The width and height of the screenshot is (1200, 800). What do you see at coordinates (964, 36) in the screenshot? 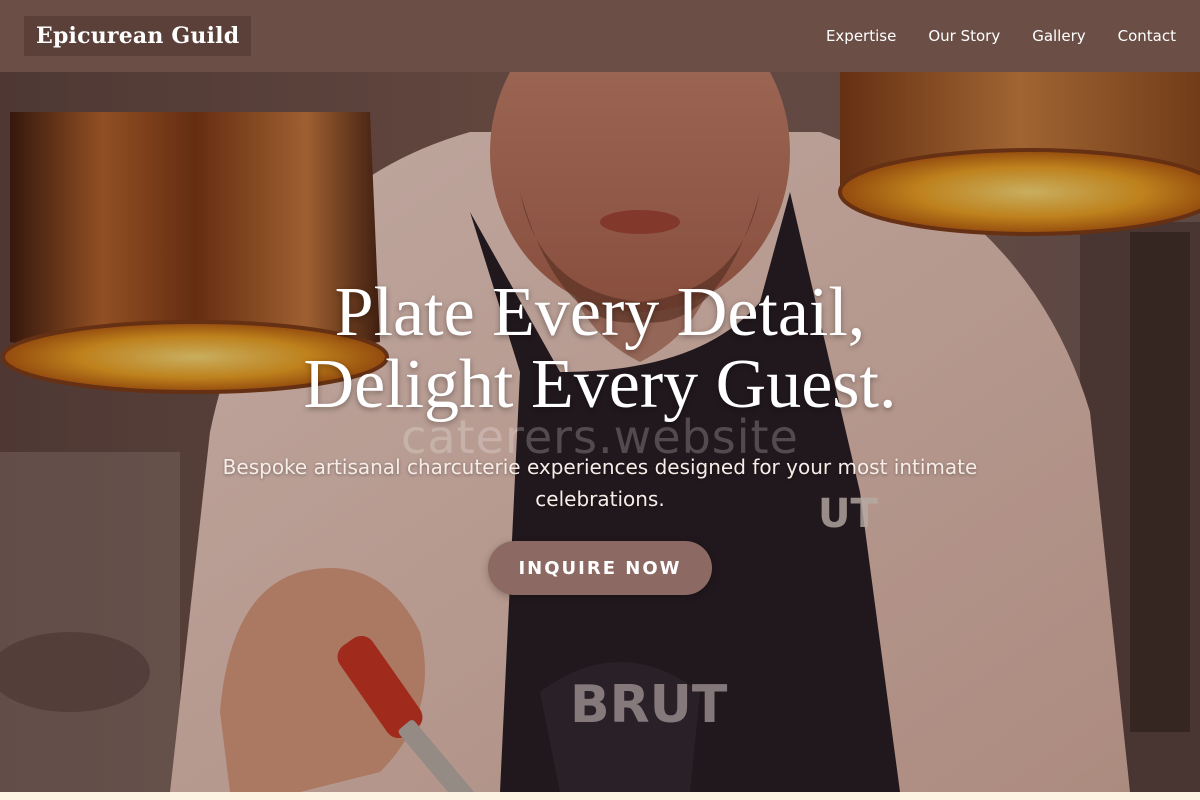
I see `nav-link-our-story: Our Story` at bounding box center [964, 36].